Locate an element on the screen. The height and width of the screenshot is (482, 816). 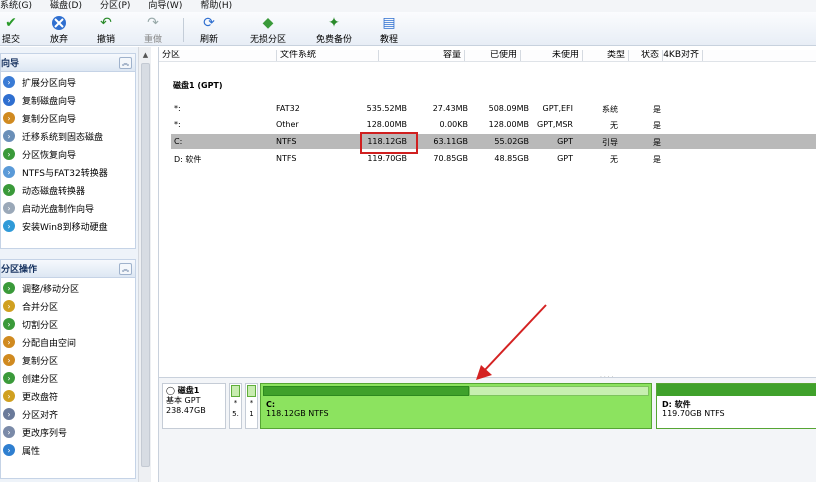
wizard-item-recovery: › 分区恢复向导 is located at coordinates (68, 154).